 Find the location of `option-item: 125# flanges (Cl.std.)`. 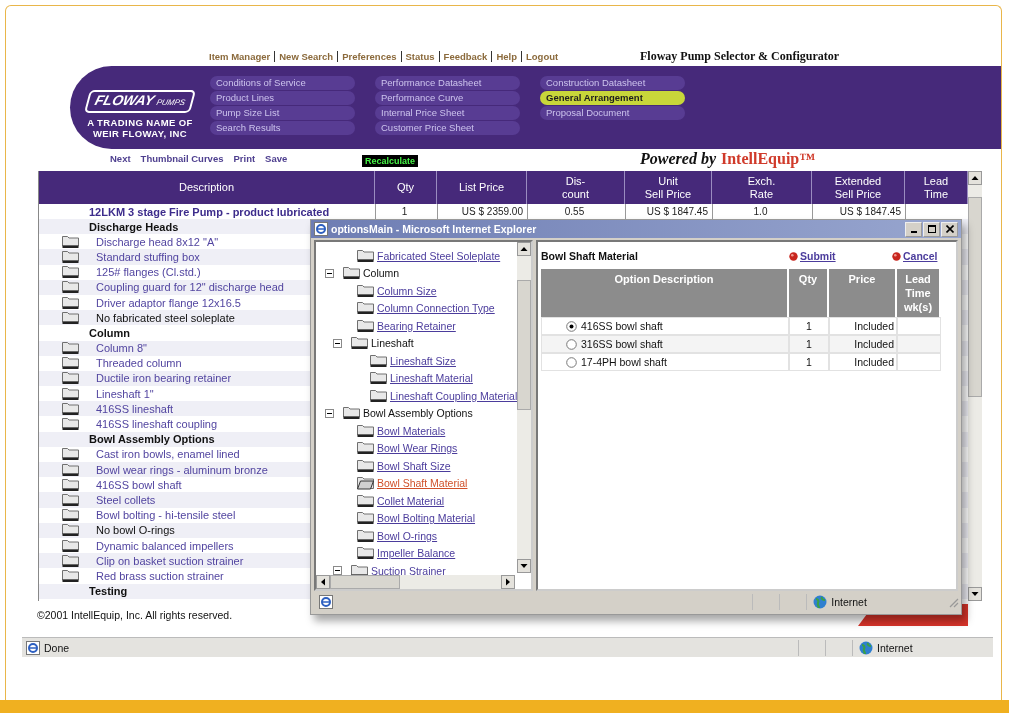

option-item: 125# flanges (Cl.std.) is located at coordinates (148, 272).